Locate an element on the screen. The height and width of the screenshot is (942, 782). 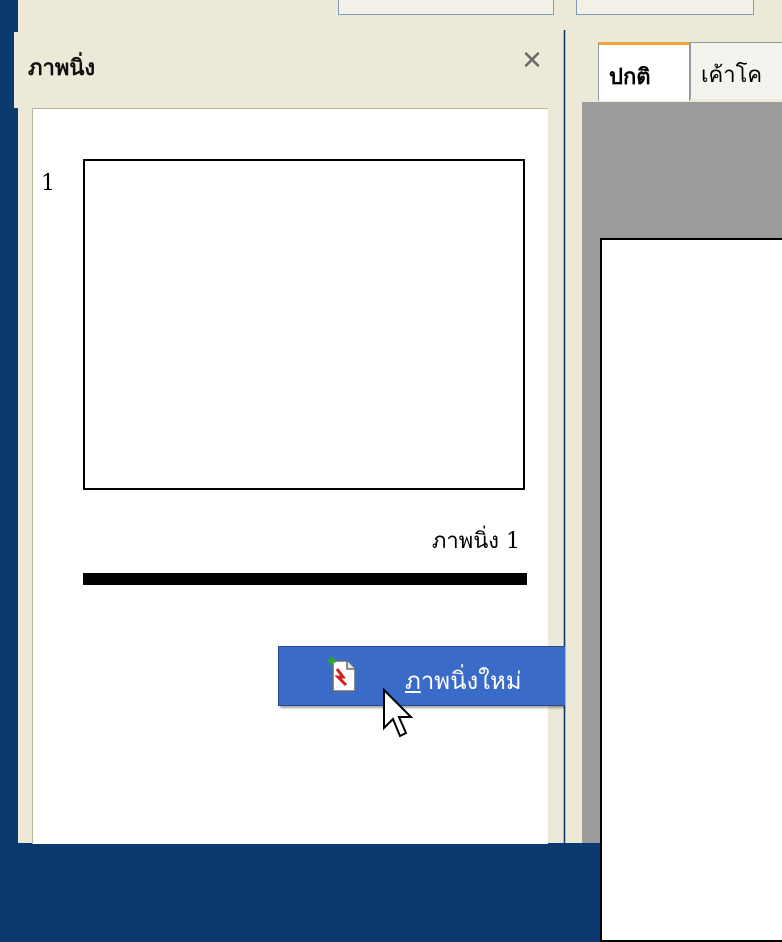
tab-outline: เค้าโค is located at coordinates (736, 70).